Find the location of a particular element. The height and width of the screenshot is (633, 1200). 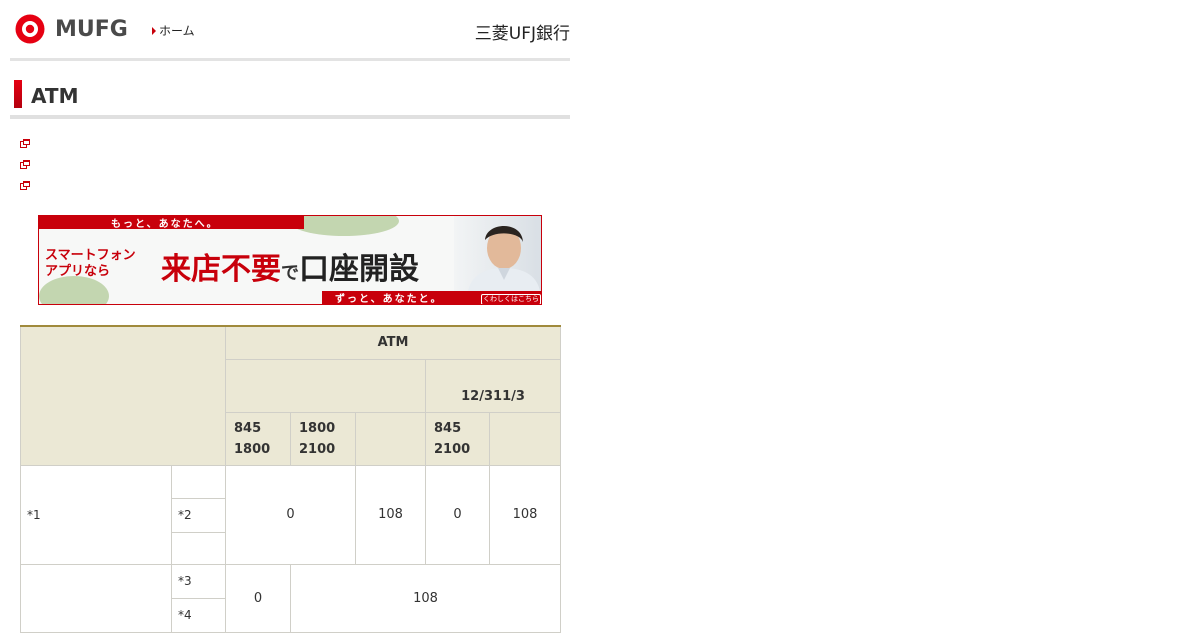

period-header: 12/311/3 is located at coordinates (493, 385).